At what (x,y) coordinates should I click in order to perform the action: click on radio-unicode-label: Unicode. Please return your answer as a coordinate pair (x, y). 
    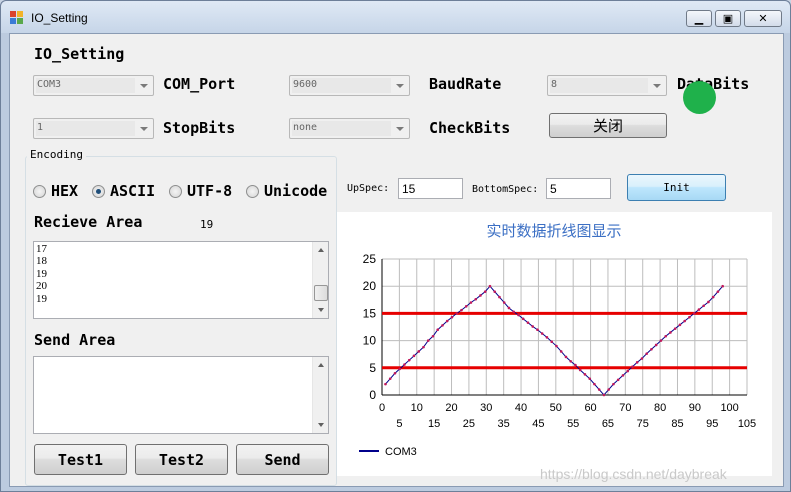
    Looking at the image, I should click on (296, 191).